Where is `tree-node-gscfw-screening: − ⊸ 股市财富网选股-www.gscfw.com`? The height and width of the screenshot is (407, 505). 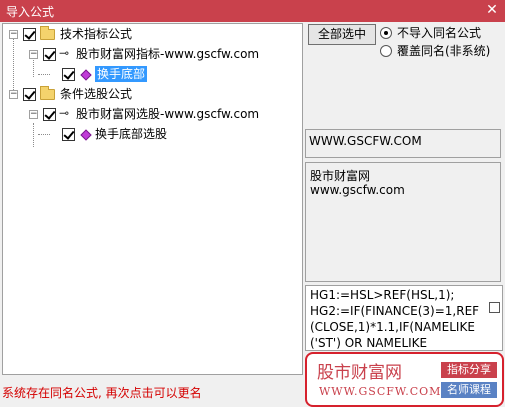
tree-node-gscfw-screening: − ⊸ 股市财富网选股-www.gscfw.com is located at coordinates (148, 114).